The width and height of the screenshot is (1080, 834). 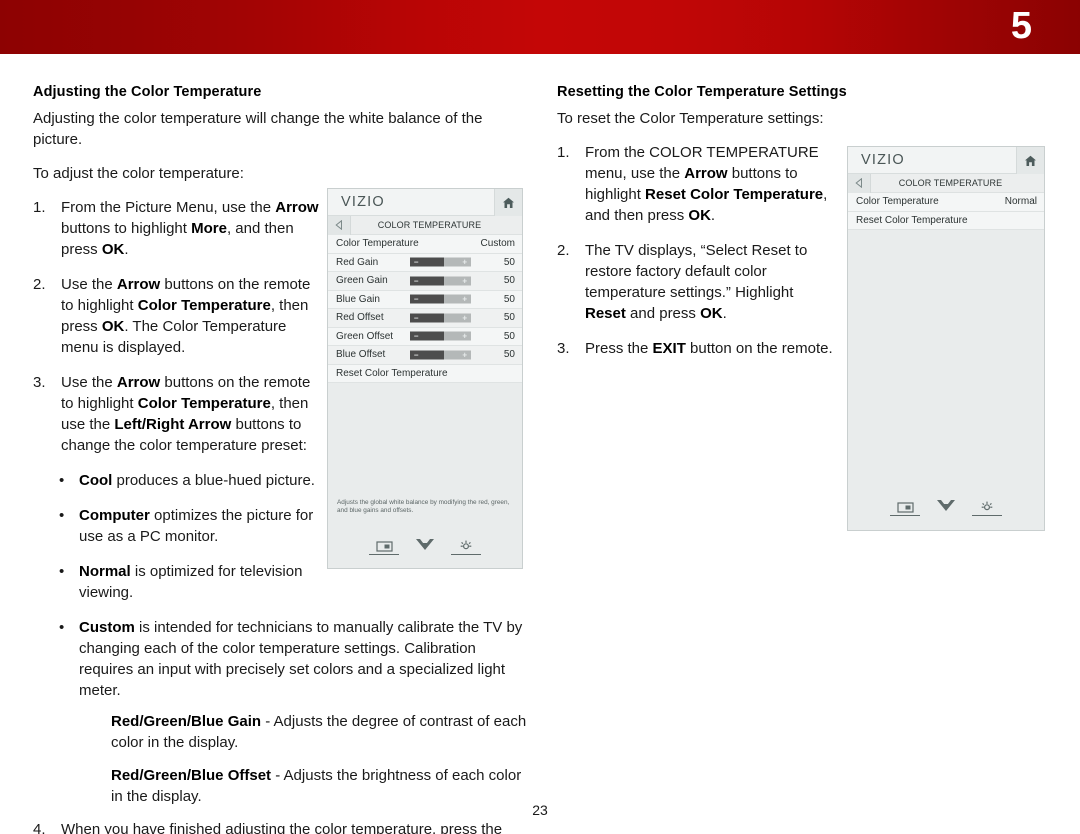 I want to click on row-value: Normal, so click(x=1020, y=202).